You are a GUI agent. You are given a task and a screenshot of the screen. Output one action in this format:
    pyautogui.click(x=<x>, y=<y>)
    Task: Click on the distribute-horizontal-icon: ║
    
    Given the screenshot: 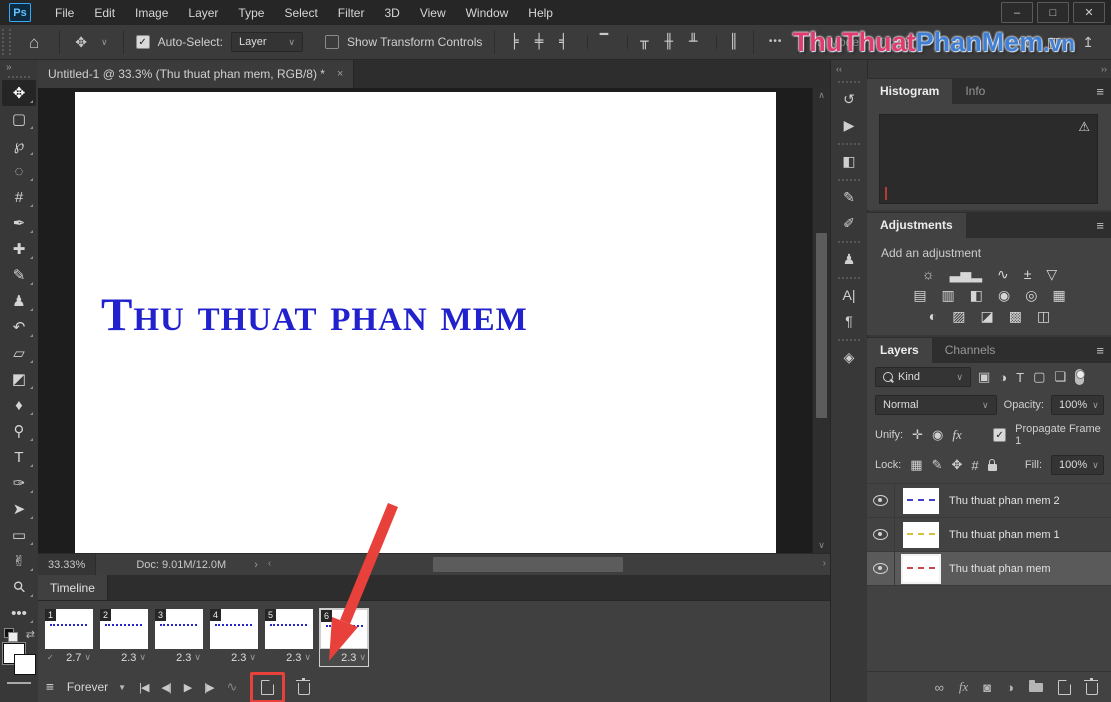 What is the action you would take?
    pyautogui.click(x=728, y=42)
    